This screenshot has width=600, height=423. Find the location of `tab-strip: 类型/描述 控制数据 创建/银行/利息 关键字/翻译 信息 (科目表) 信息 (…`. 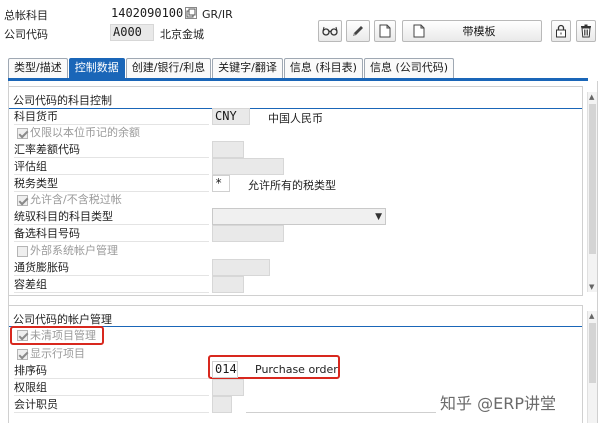

tab-strip: 类型/描述 控制数据 创建/银行/利息 关键字/翻译 信息 (科目表) 信息 (… is located at coordinates (231, 68).